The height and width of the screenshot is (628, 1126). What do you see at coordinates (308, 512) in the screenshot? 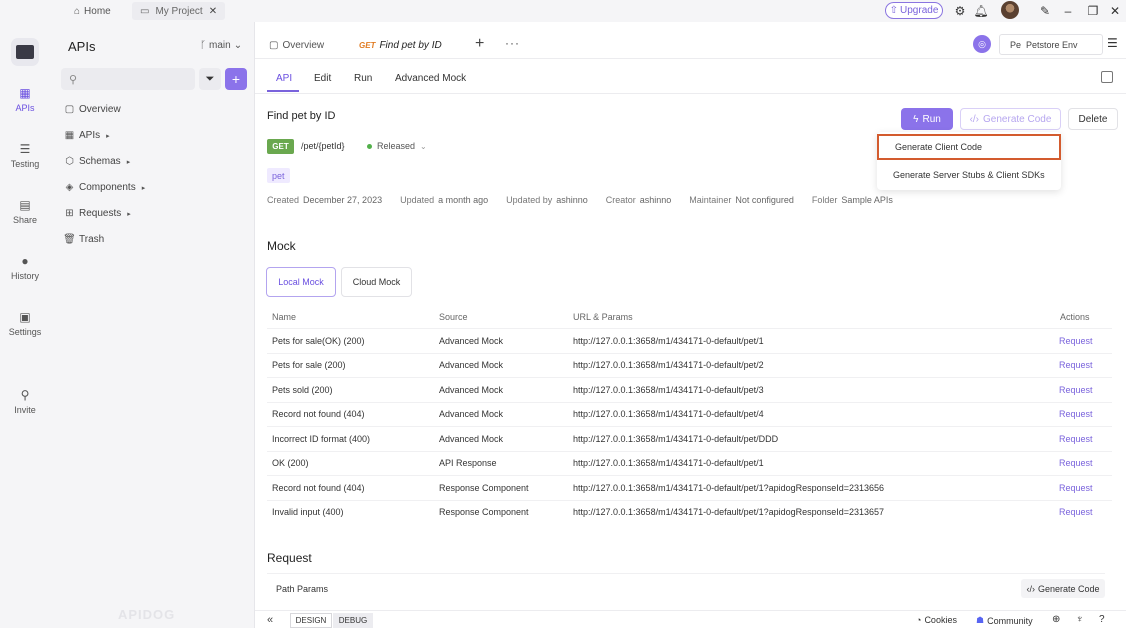
I see `row-name: Invalid input (400)` at bounding box center [308, 512].